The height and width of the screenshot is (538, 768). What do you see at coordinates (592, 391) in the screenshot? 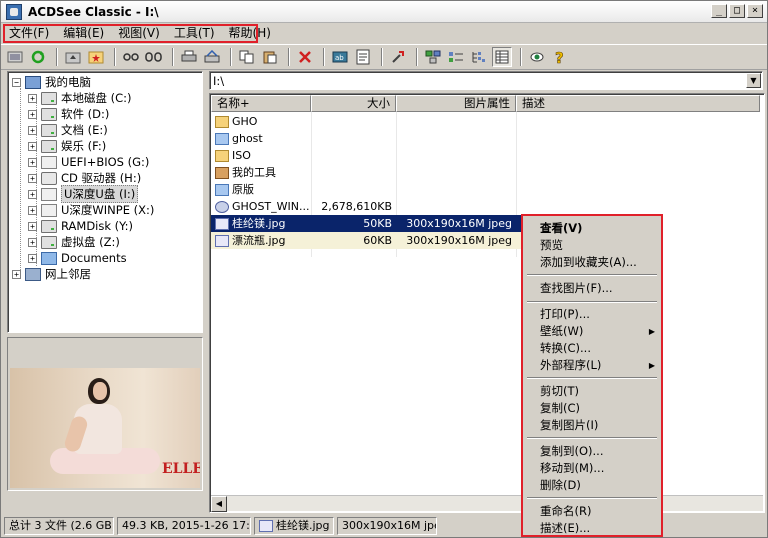
I see `ctx-cut: 剪切(T)` at bounding box center [592, 391].